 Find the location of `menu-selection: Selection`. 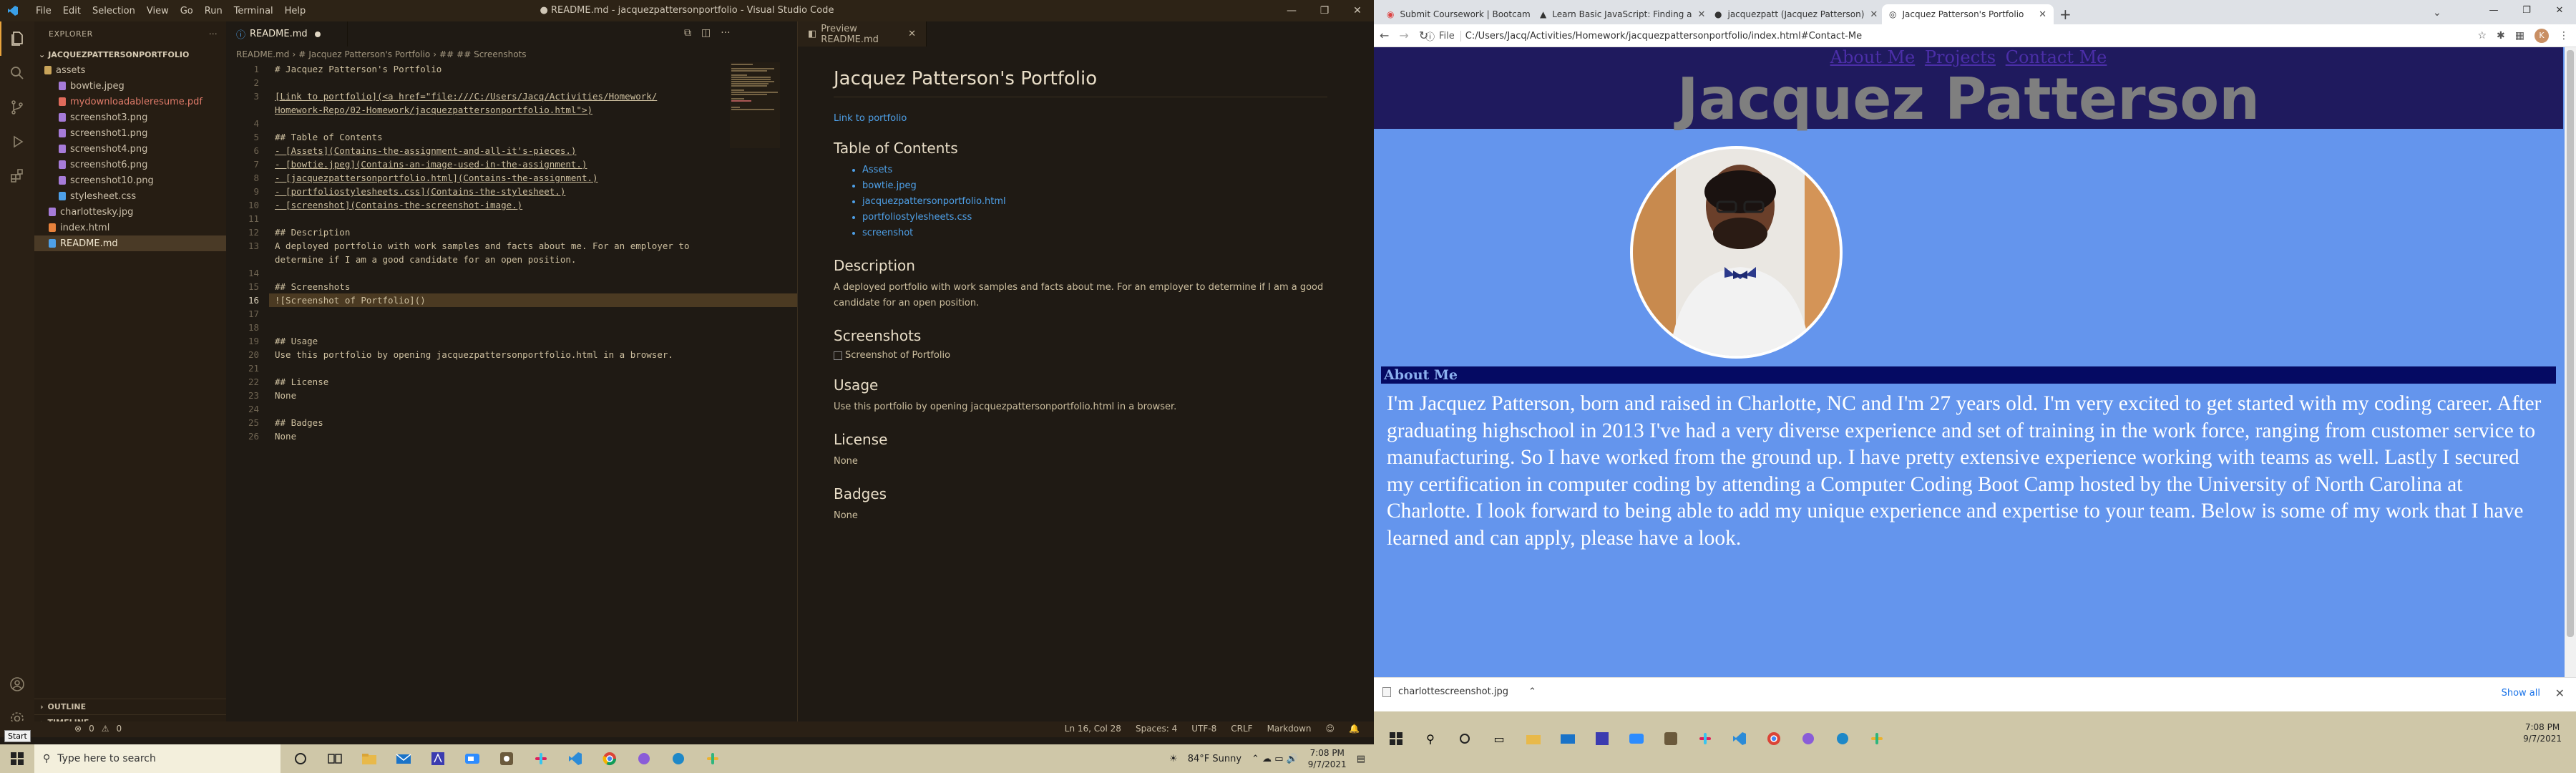

menu-selection: Selection is located at coordinates (114, 11).